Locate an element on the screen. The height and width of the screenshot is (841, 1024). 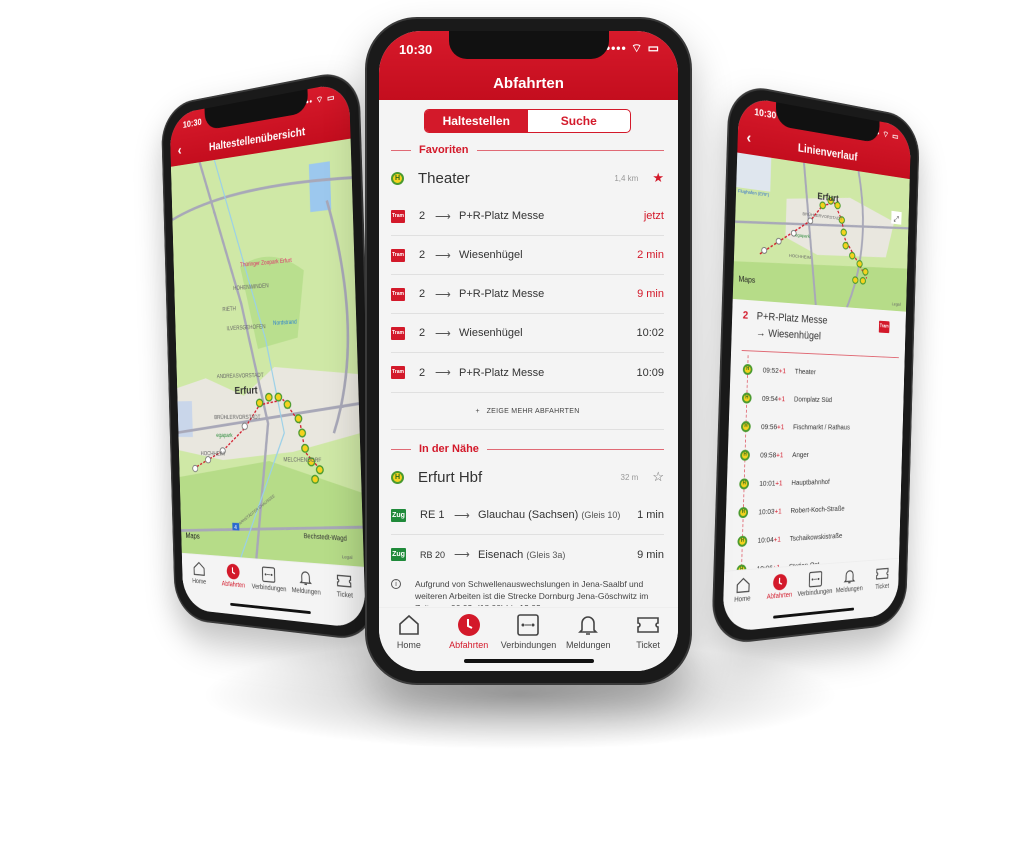
home-icon is located at coordinates (743, 585).